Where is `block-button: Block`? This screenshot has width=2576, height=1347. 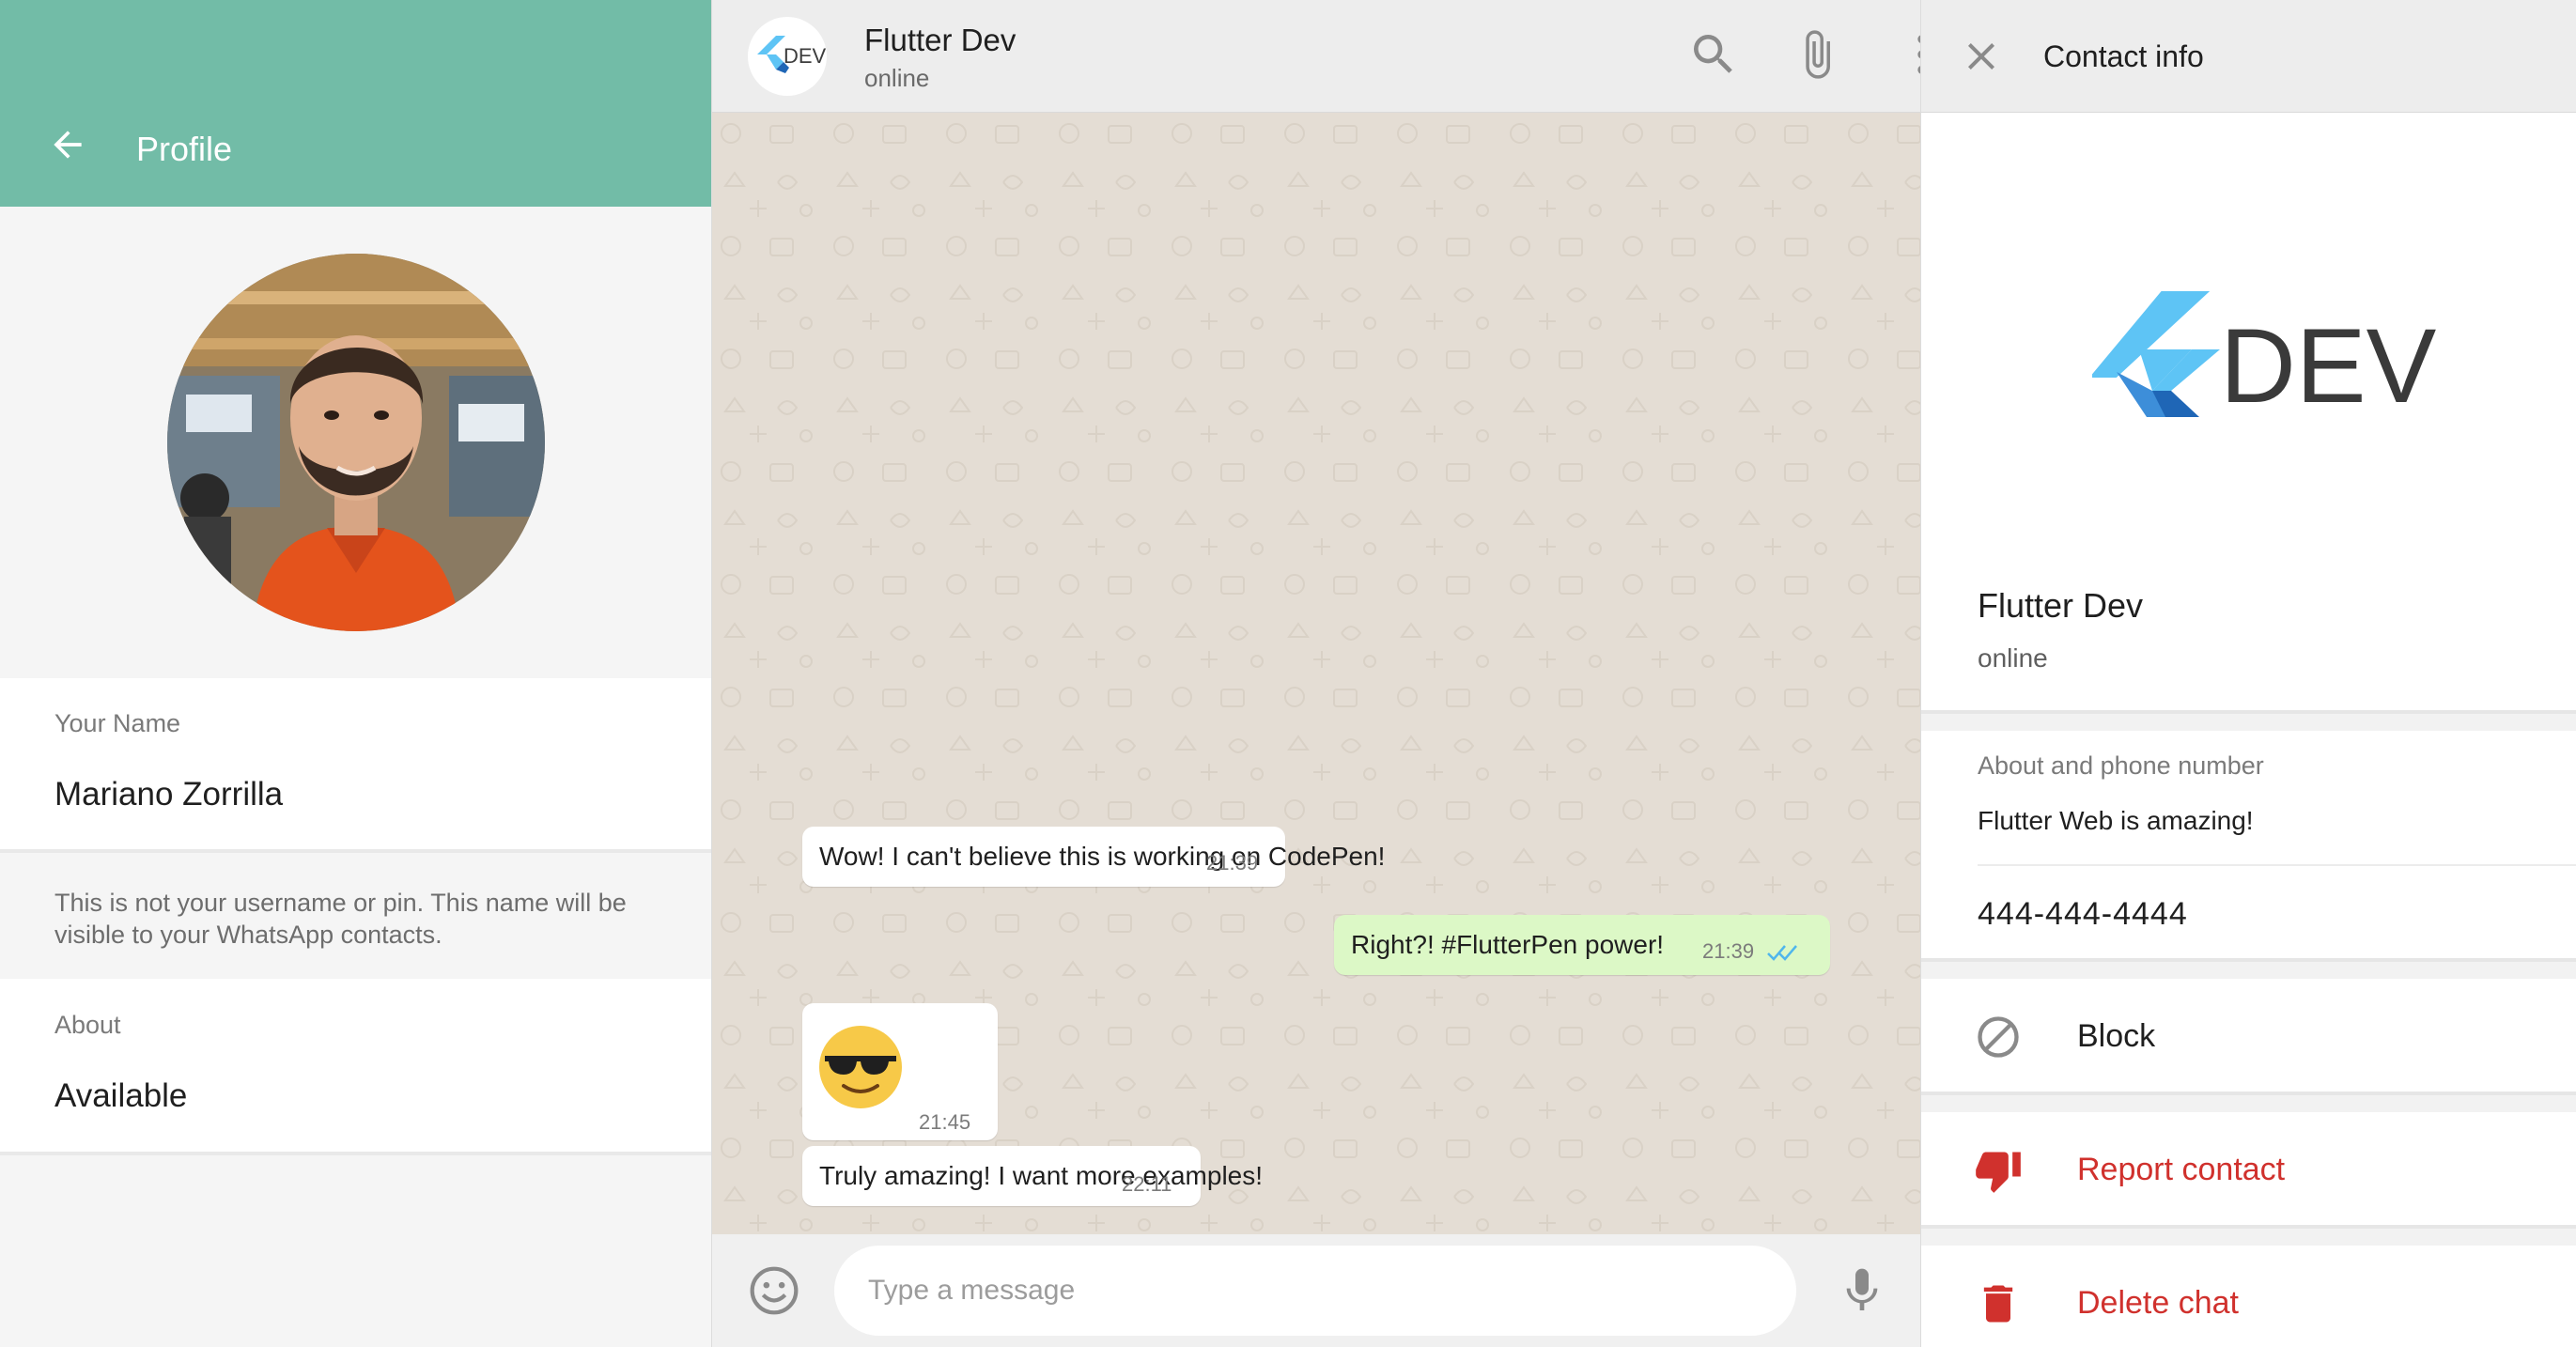
block-button: Block is located at coordinates (2249, 1037).